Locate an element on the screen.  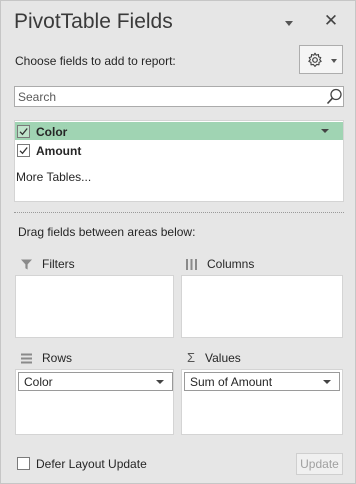
rows-field-pill-color: Color is located at coordinates (95, 381).